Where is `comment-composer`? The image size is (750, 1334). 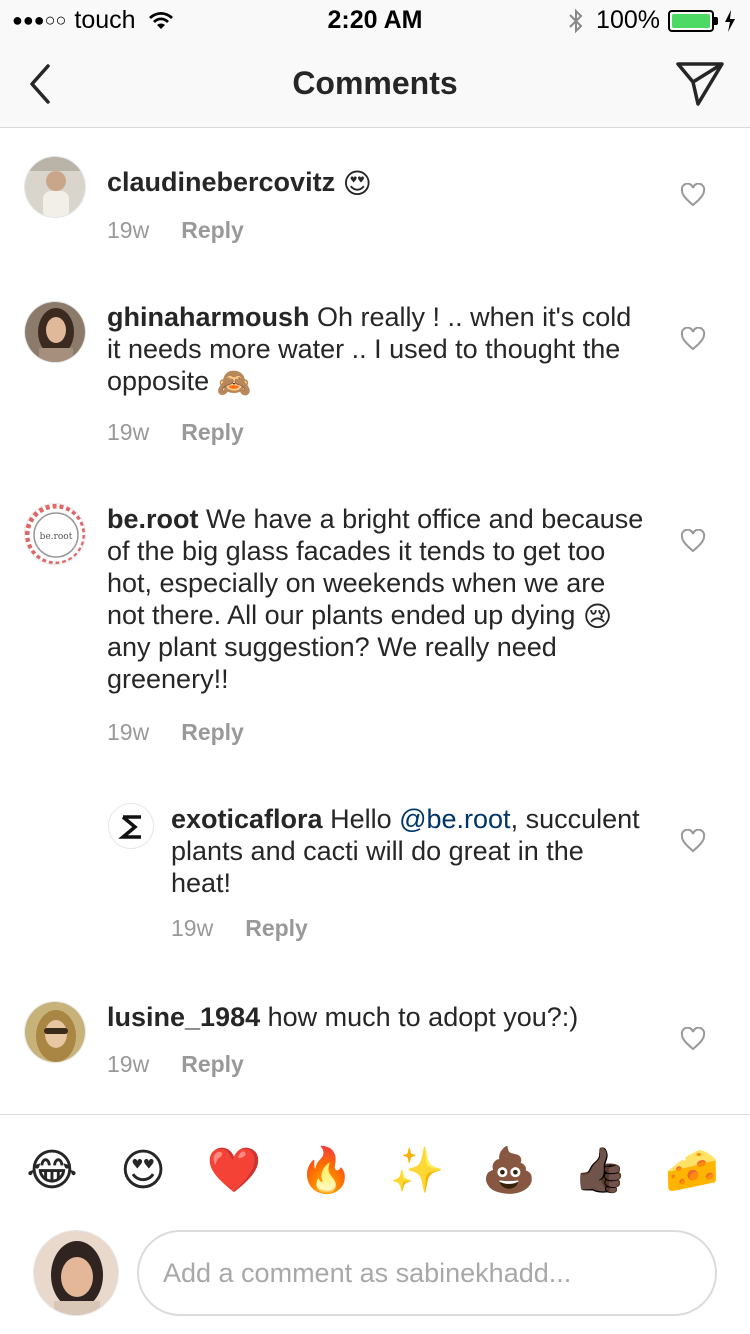
comment-composer is located at coordinates (375, 1278).